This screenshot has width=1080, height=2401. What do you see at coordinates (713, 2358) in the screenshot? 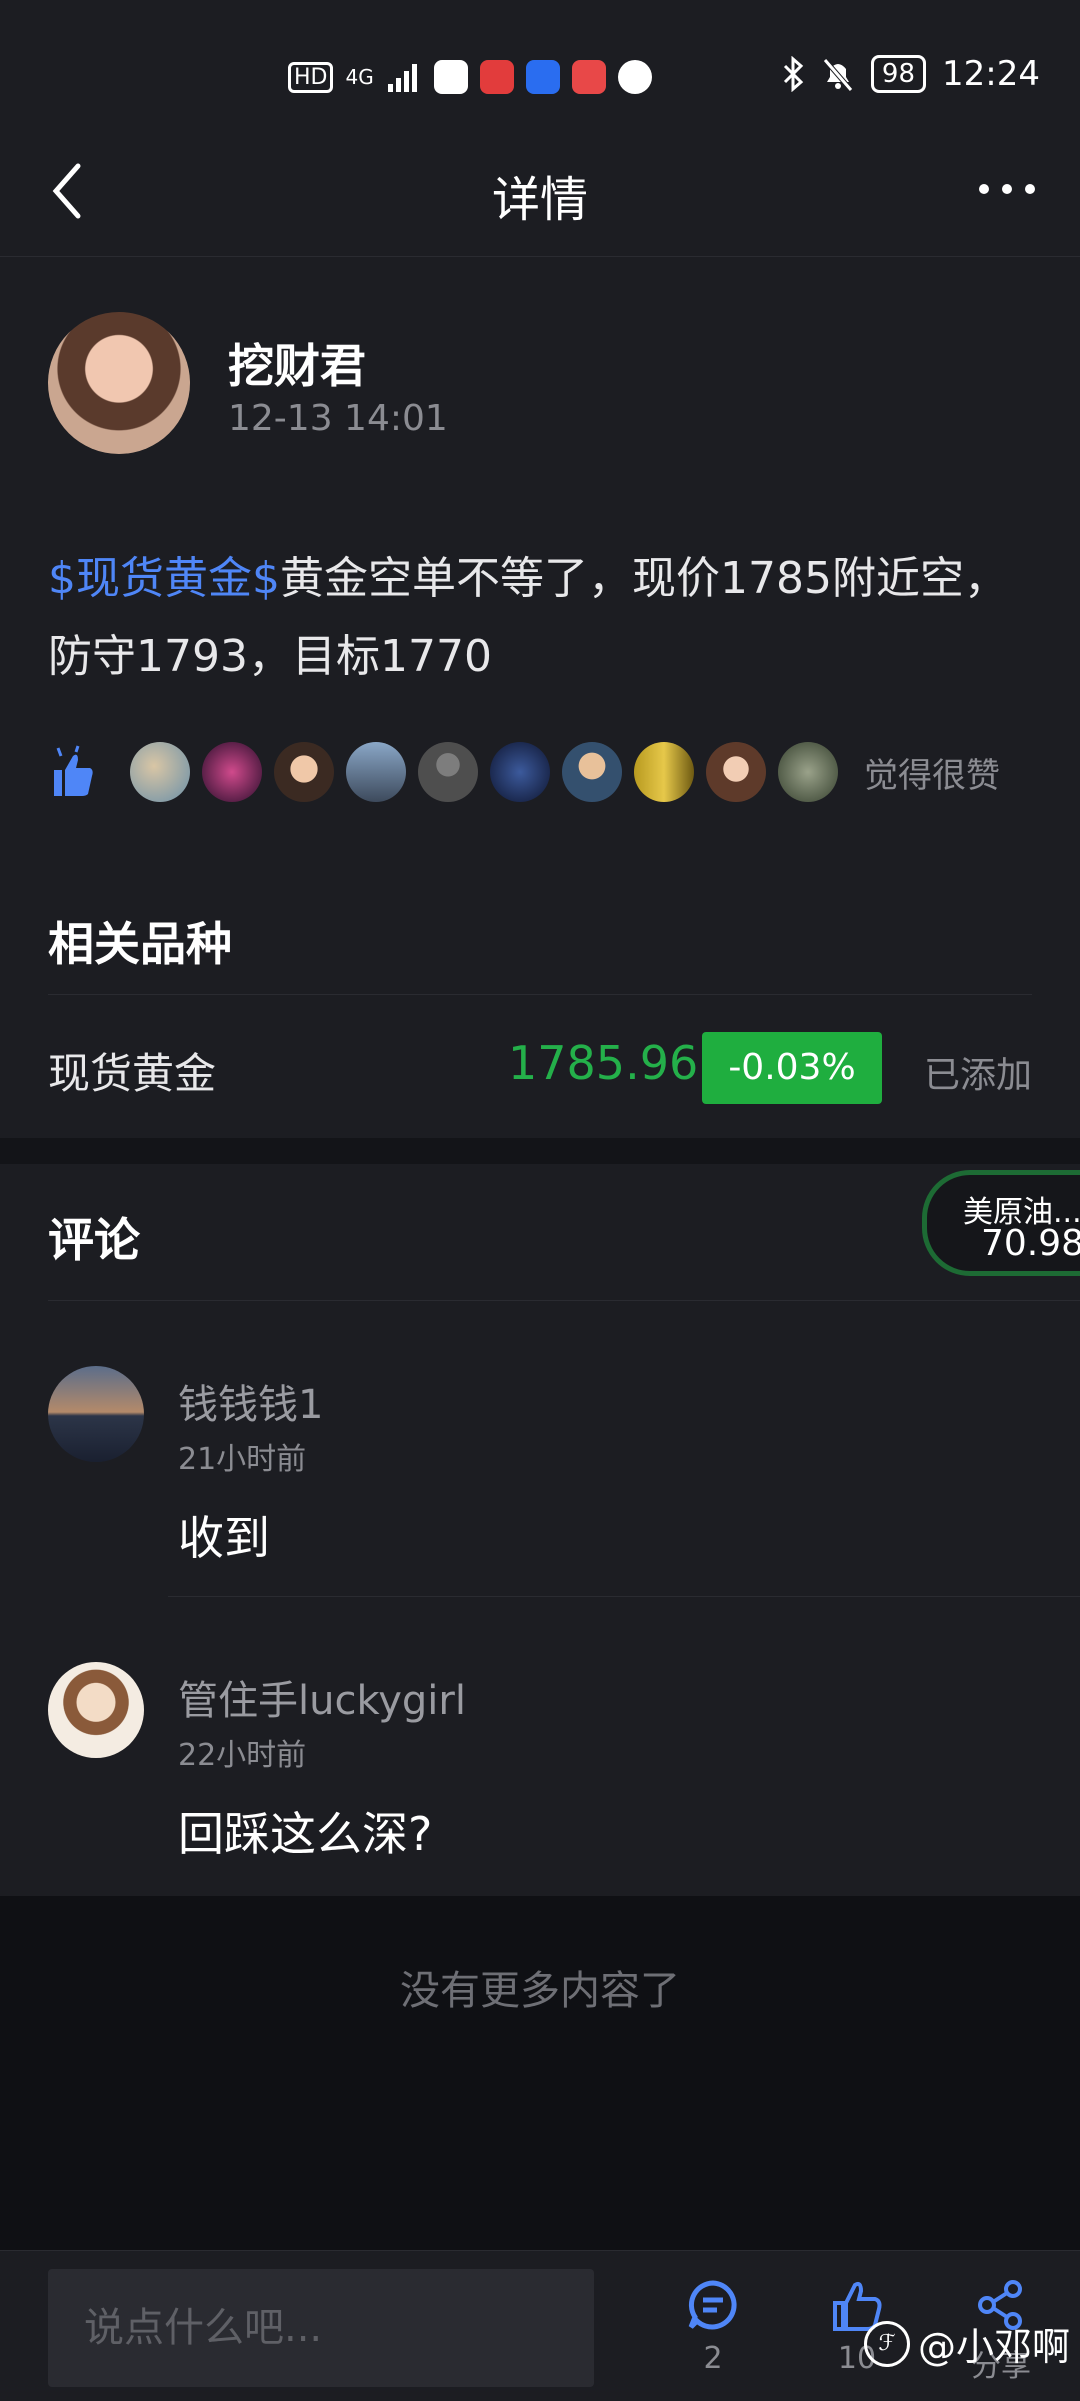
I see `comment-count: 2` at bounding box center [713, 2358].